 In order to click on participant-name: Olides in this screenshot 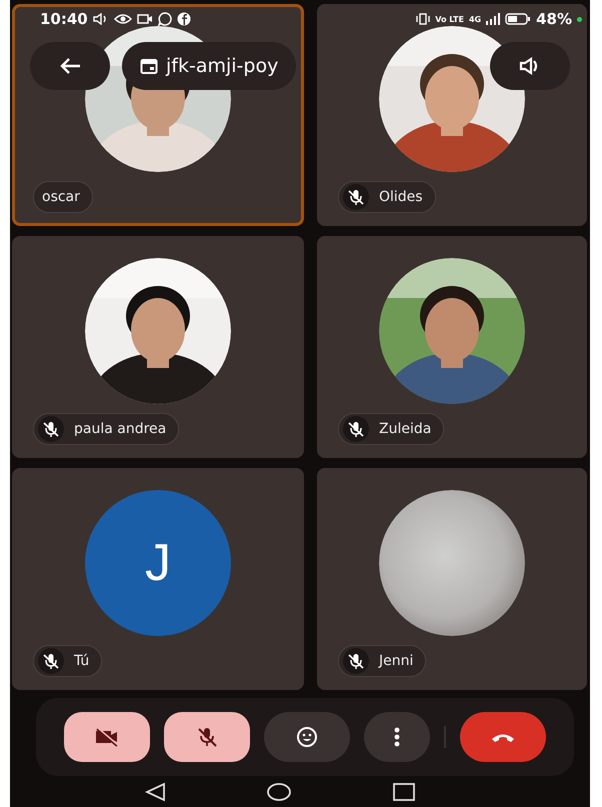, I will do `click(400, 197)`.